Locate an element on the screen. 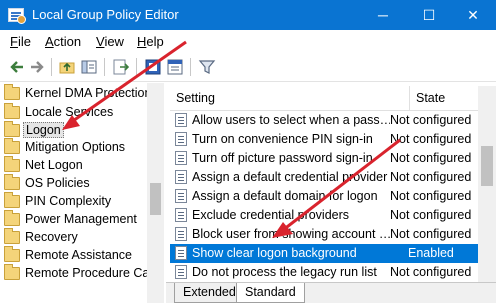 The height and width of the screenshot is (303, 496). tree-scrollbar is located at coordinates (155, 193).